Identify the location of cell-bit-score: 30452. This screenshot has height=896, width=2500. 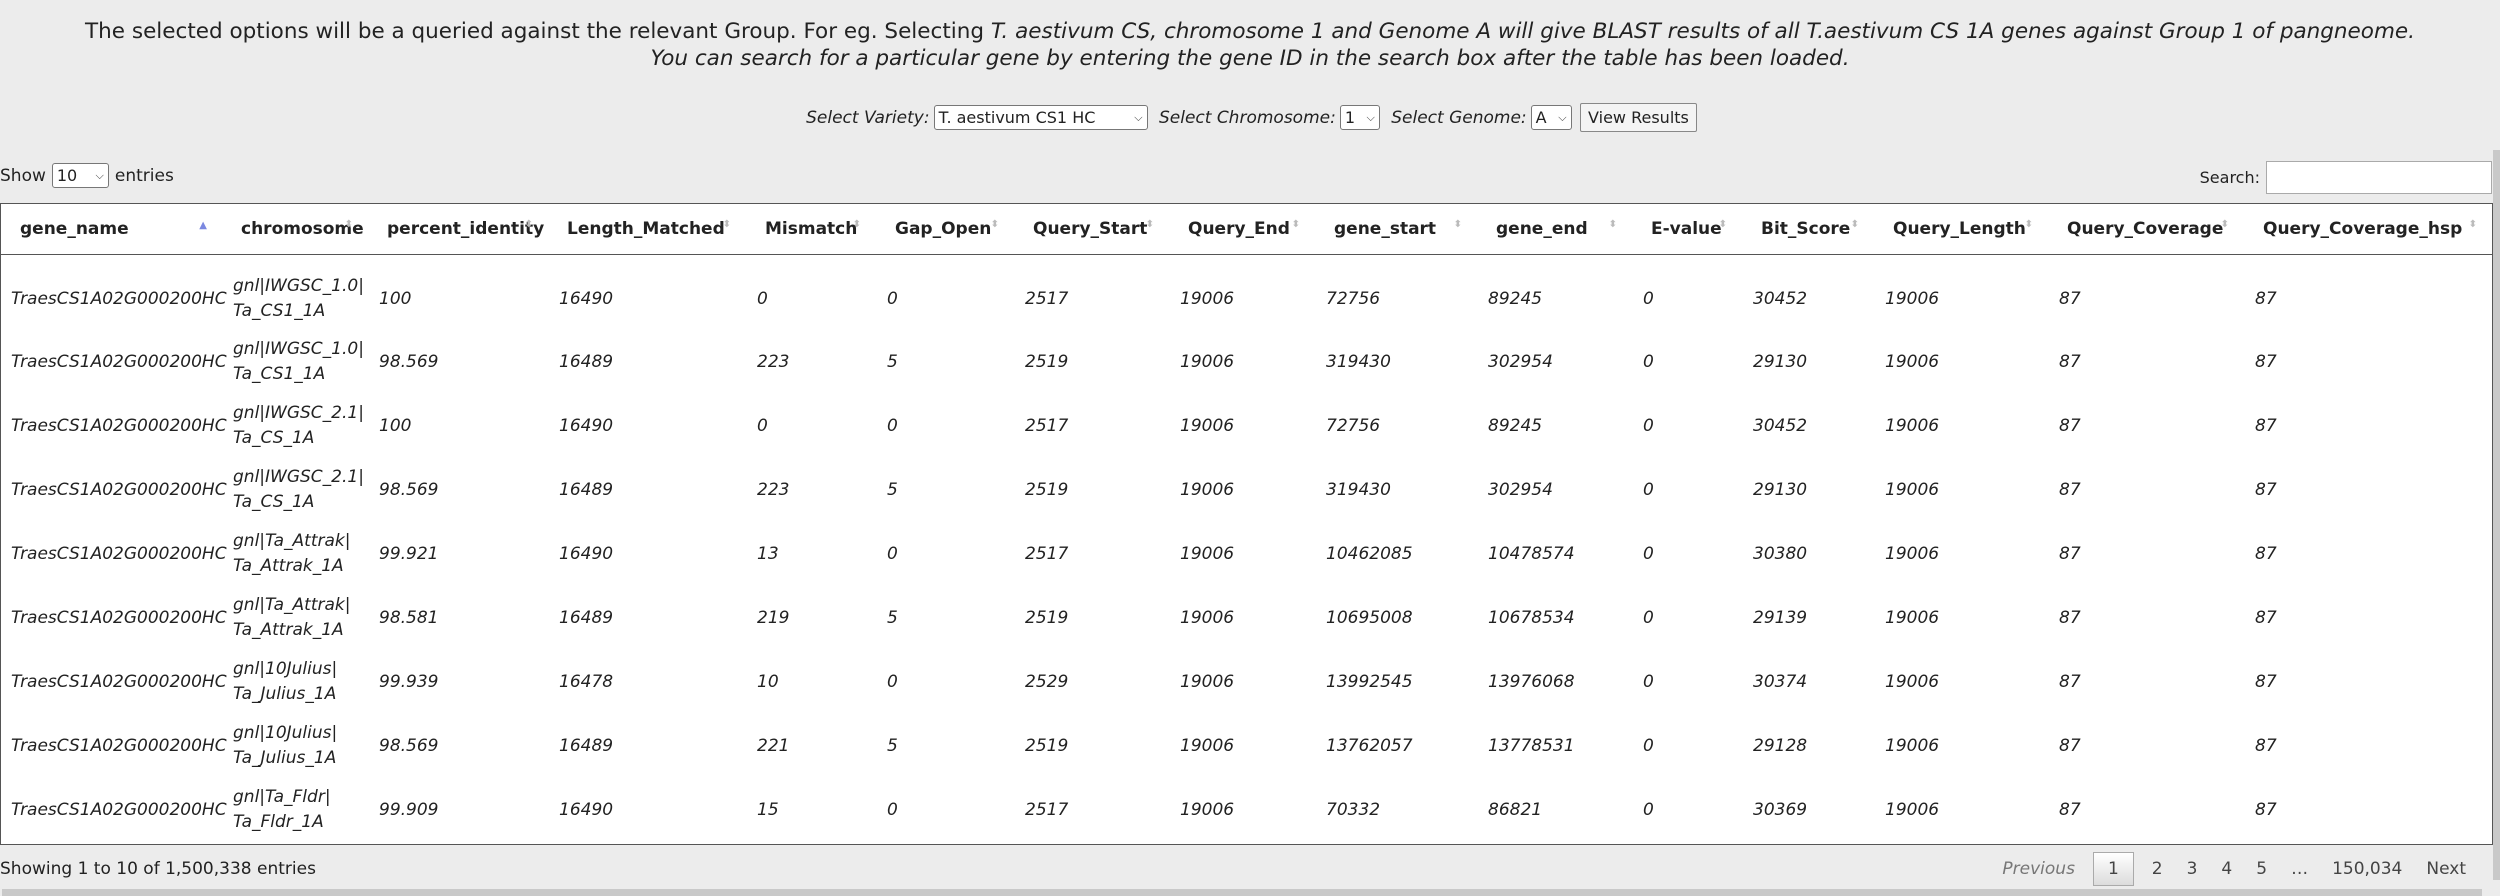
(1809, 426).